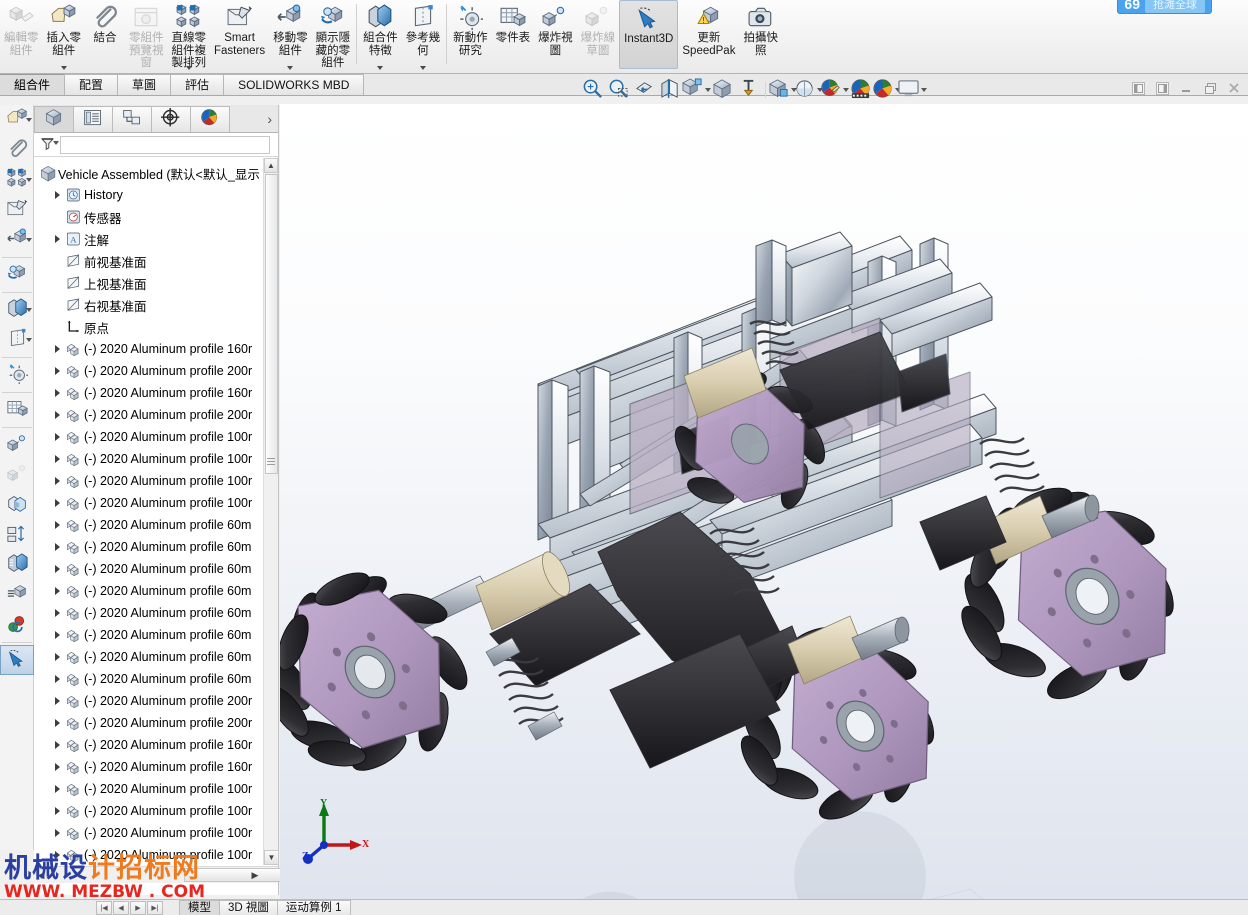  What do you see at coordinates (104, 907) in the screenshot?
I see `first-record-icon: |◀` at bounding box center [104, 907].